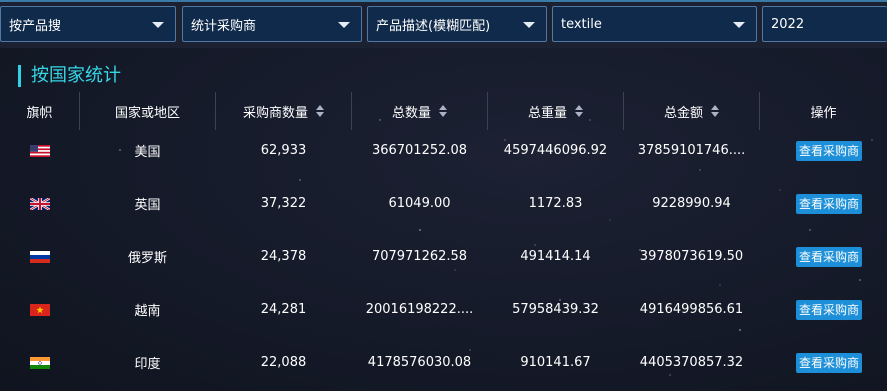  What do you see at coordinates (283, 256) in the screenshot?
I see `buyer-count: 24,378` at bounding box center [283, 256].